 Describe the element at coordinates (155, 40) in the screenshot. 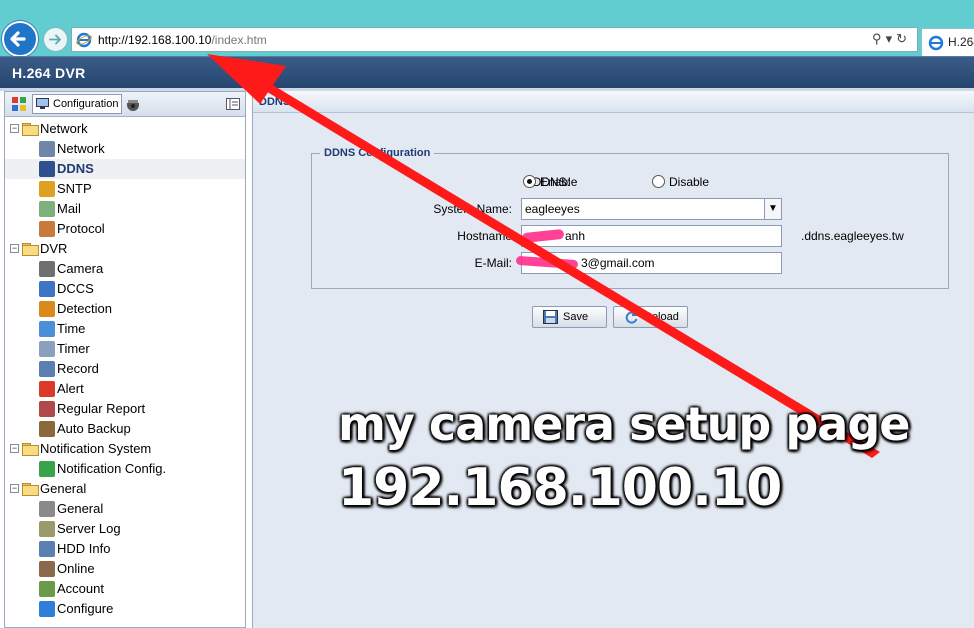

I see `url-host: http://192.168.100.10` at that location.